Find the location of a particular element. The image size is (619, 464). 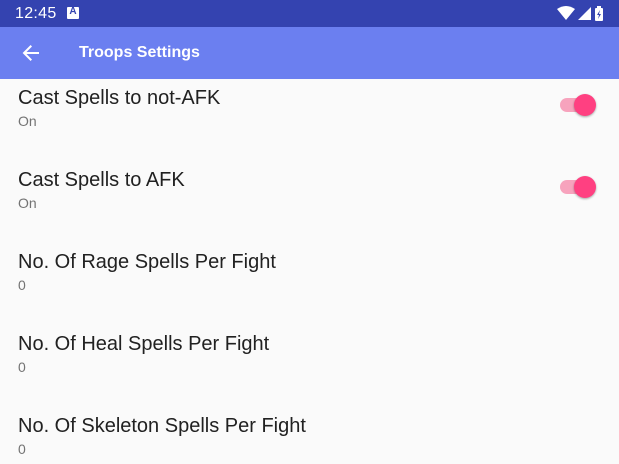

page-title: Troops Settings is located at coordinates (139, 52).